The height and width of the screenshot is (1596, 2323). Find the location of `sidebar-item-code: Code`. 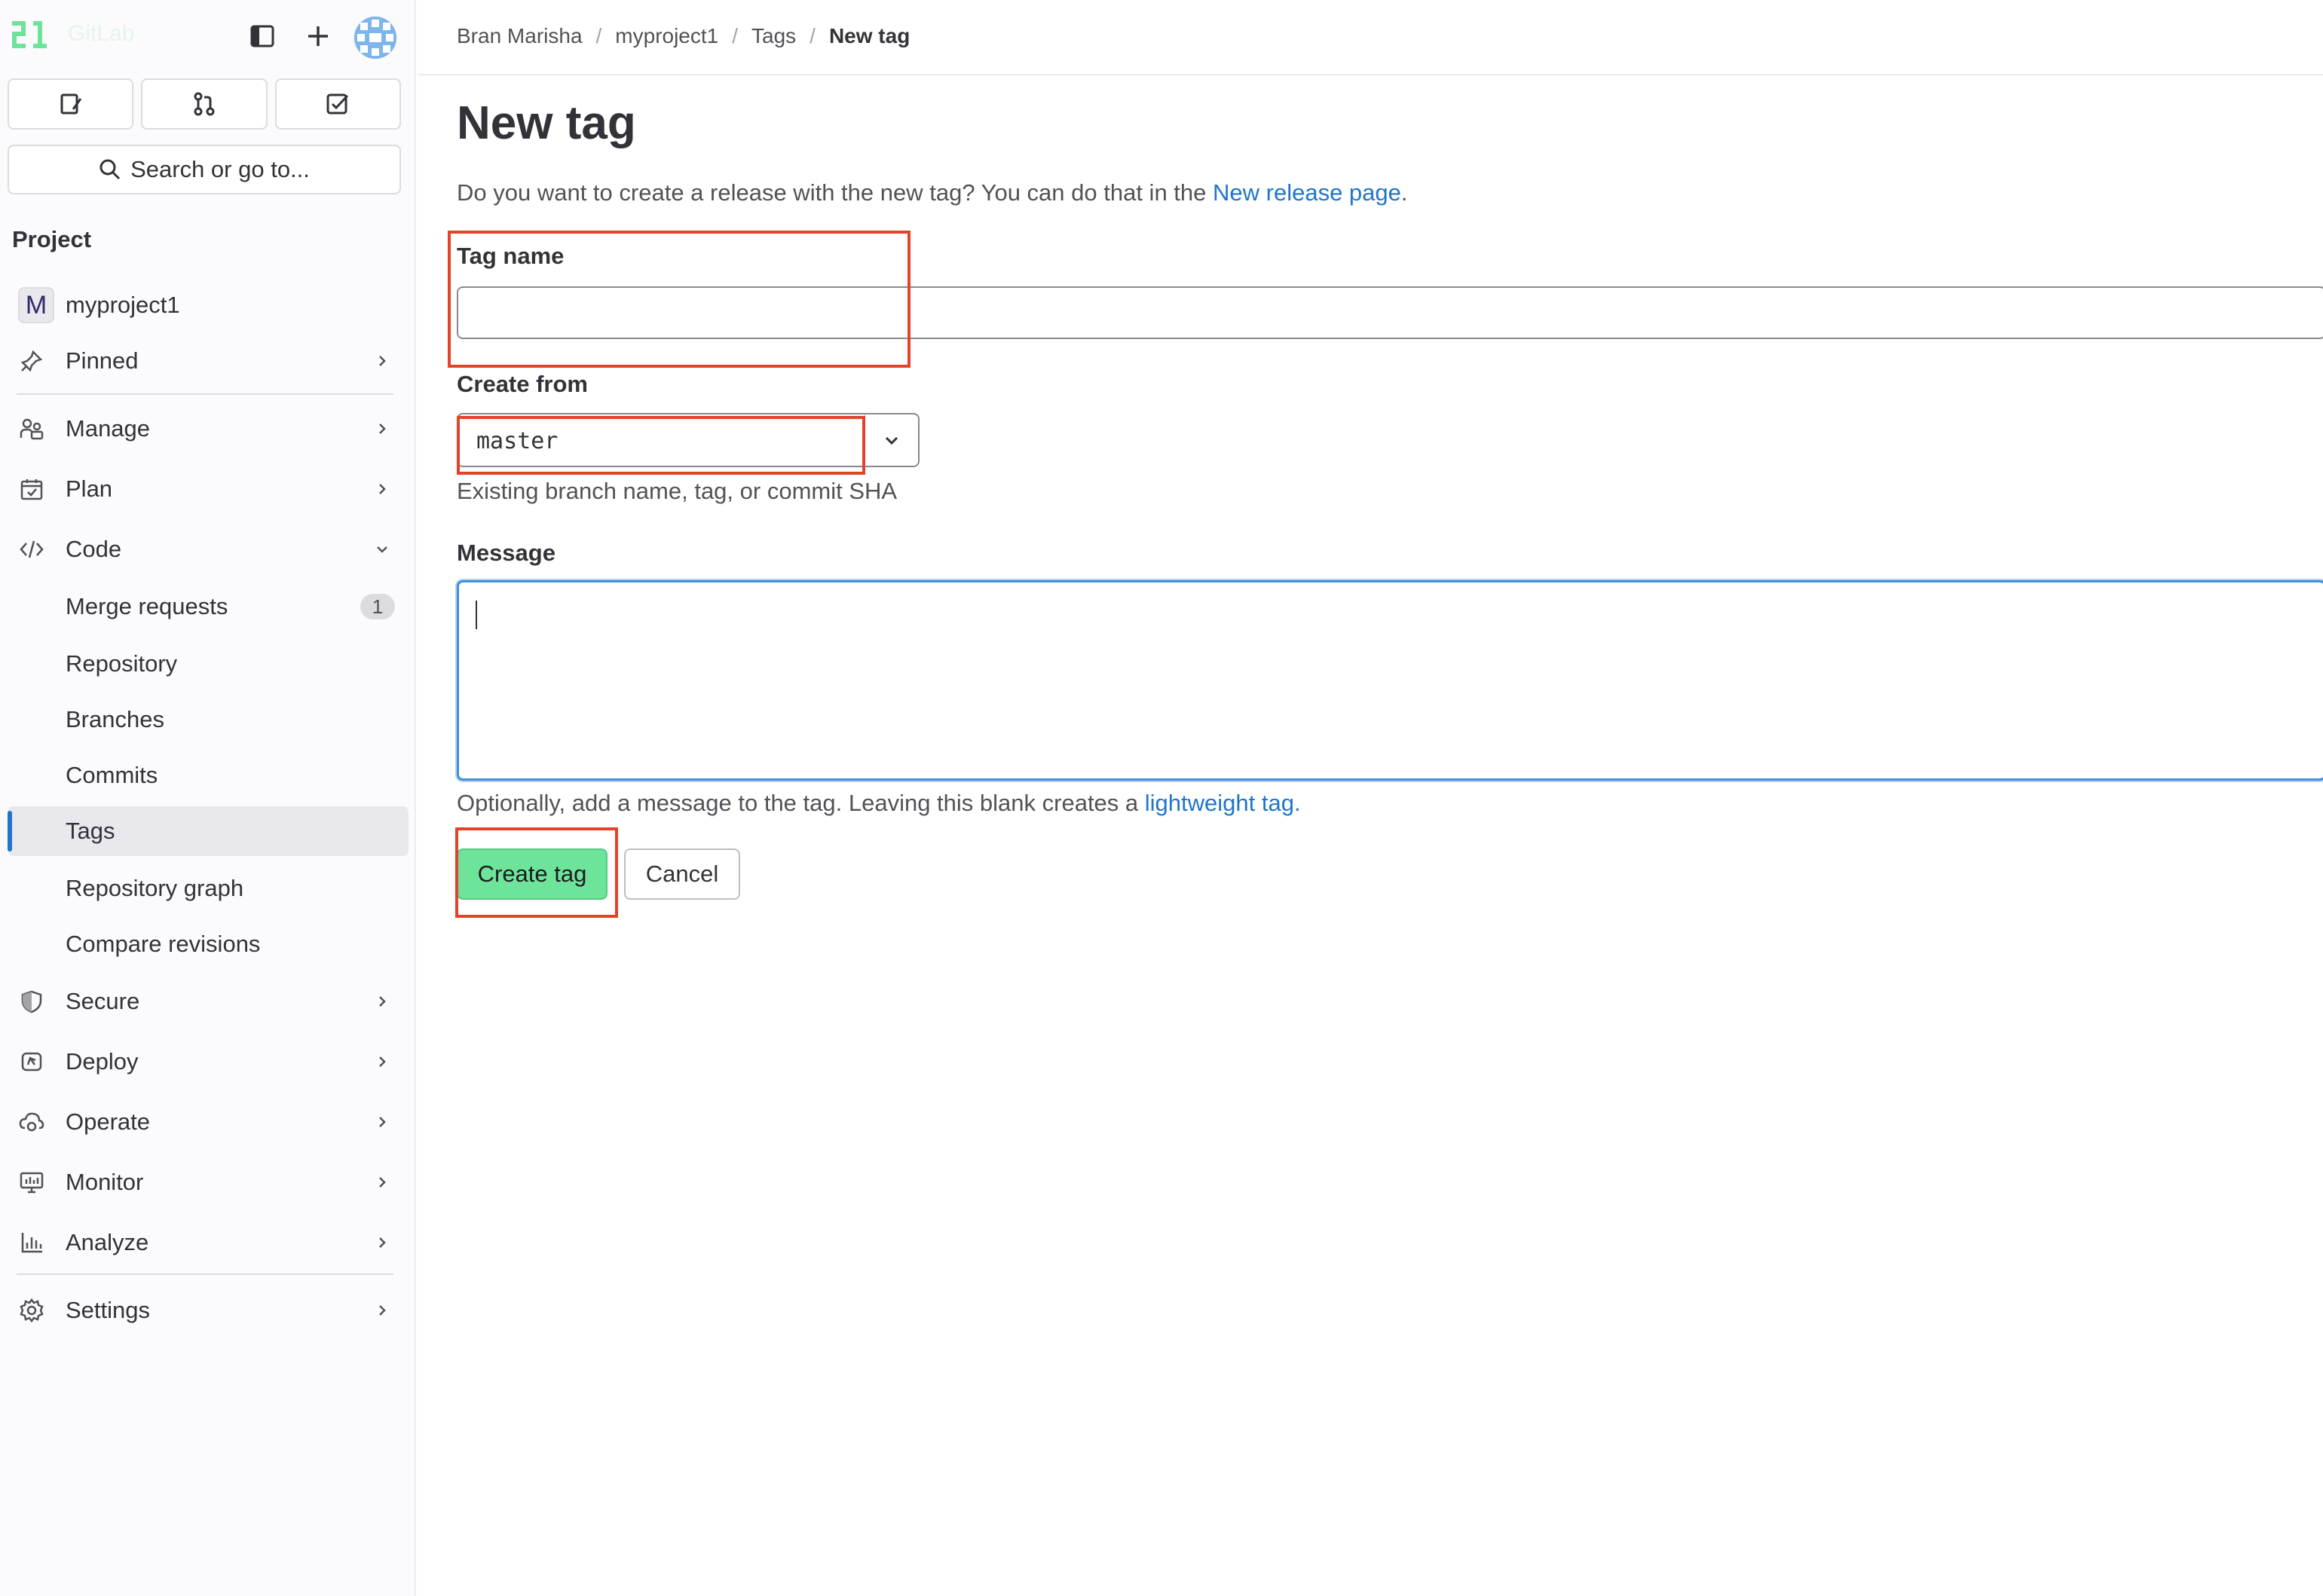

sidebar-item-code: Code is located at coordinates (209, 549).